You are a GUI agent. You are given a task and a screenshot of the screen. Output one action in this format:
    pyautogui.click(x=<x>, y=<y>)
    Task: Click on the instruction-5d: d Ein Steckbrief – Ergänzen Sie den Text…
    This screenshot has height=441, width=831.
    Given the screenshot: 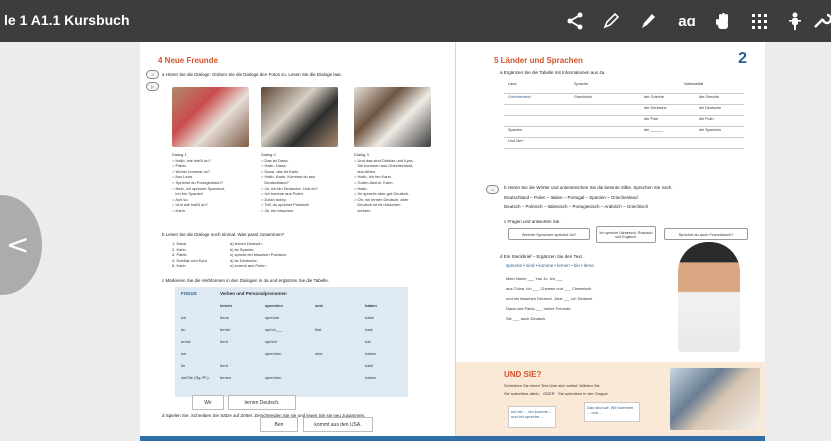 What is the action you would take?
    pyautogui.click(x=541, y=256)
    